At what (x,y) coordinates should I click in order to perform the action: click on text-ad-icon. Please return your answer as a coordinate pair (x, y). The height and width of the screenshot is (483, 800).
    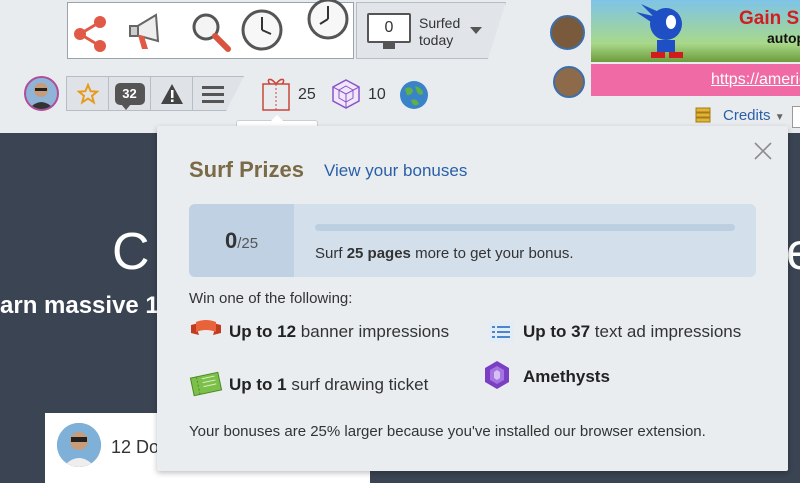
    Looking at the image, I should click on (501, 332).